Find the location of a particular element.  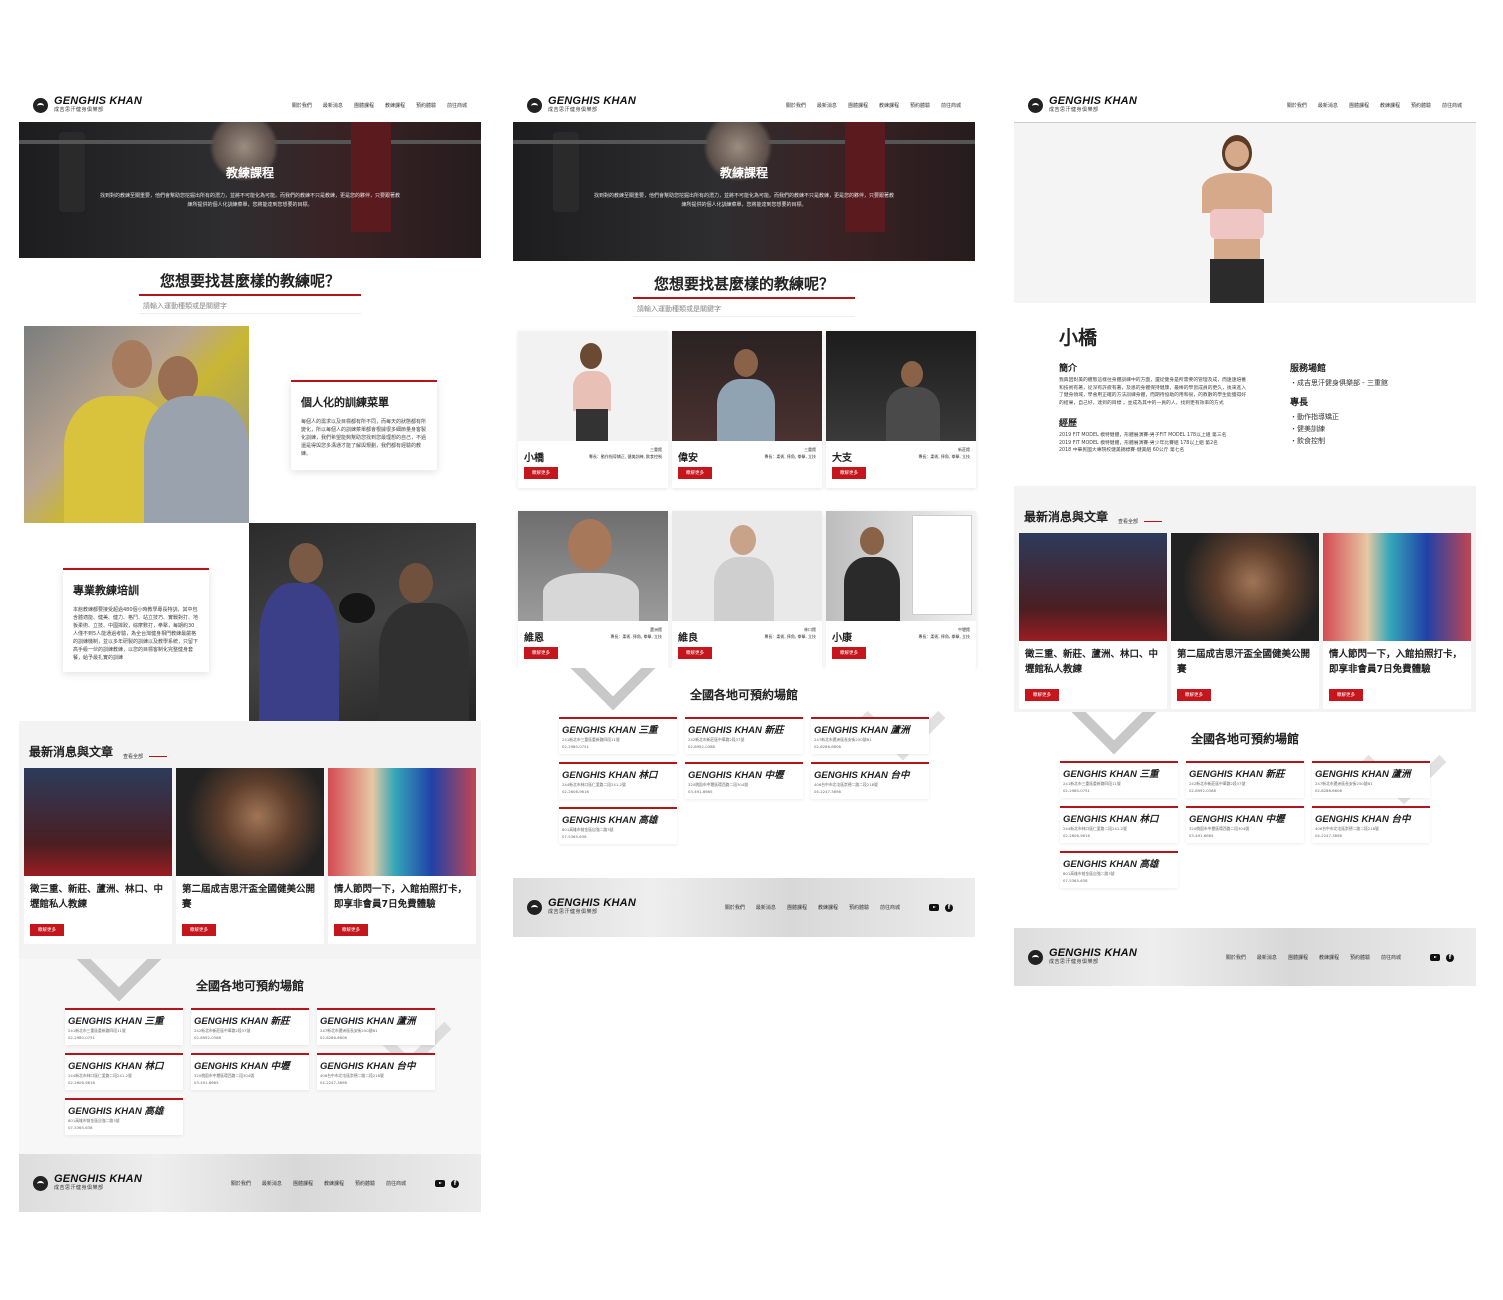

coach-card: 維恩 蘆洲館 專長：柔術, 摔角, 拳擊, 立技 瞭解更多 is located at coordinates (593, 589).